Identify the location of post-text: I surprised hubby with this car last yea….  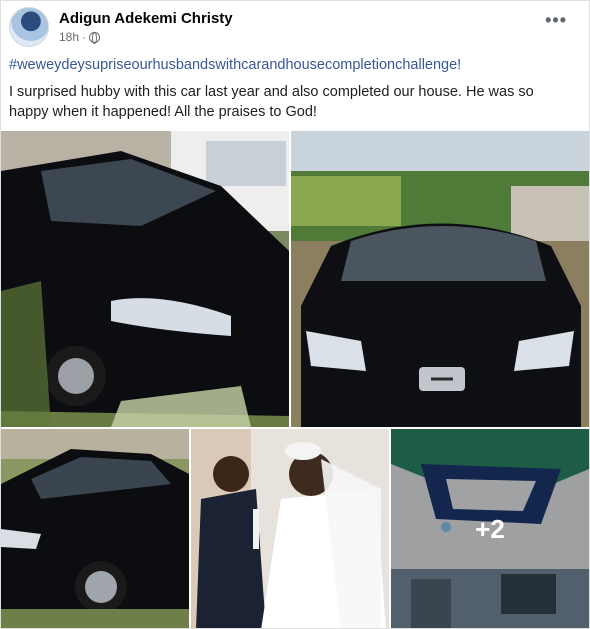
(271, 102).